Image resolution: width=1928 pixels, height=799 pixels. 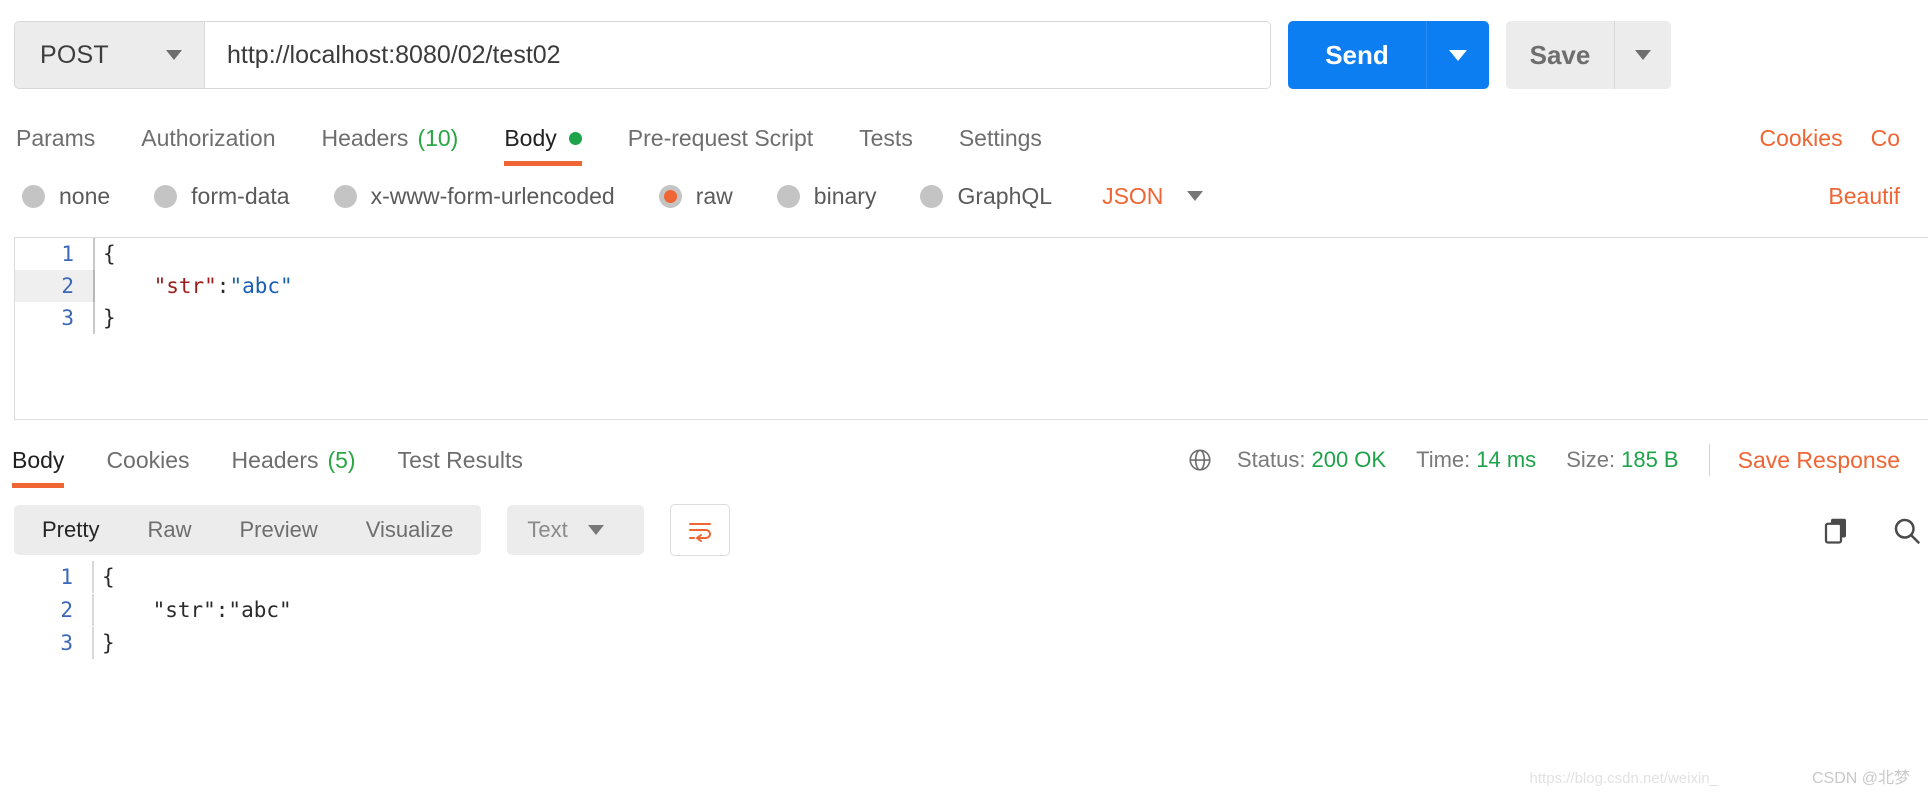 What do you see at coordinates (1819, 460) in the screenshot?
I see `save-response-link: Save Response` at bounding box center [1819, 460].